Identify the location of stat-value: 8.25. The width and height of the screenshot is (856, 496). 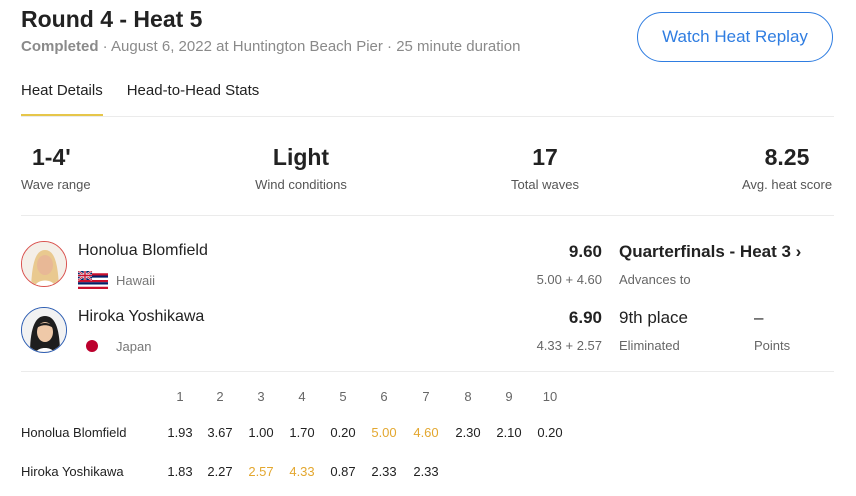
(787, 157).